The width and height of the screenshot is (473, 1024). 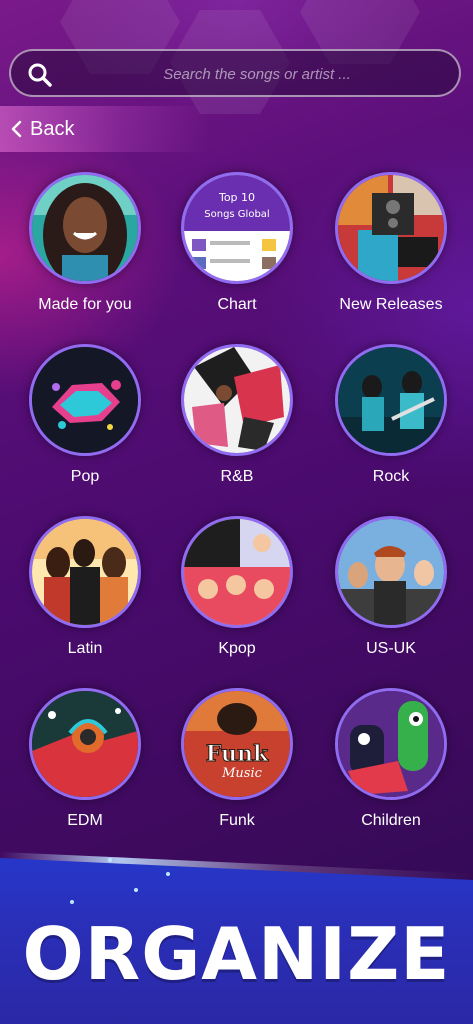 I want to click on category-rock: Rock, so click(x=391, y=424).